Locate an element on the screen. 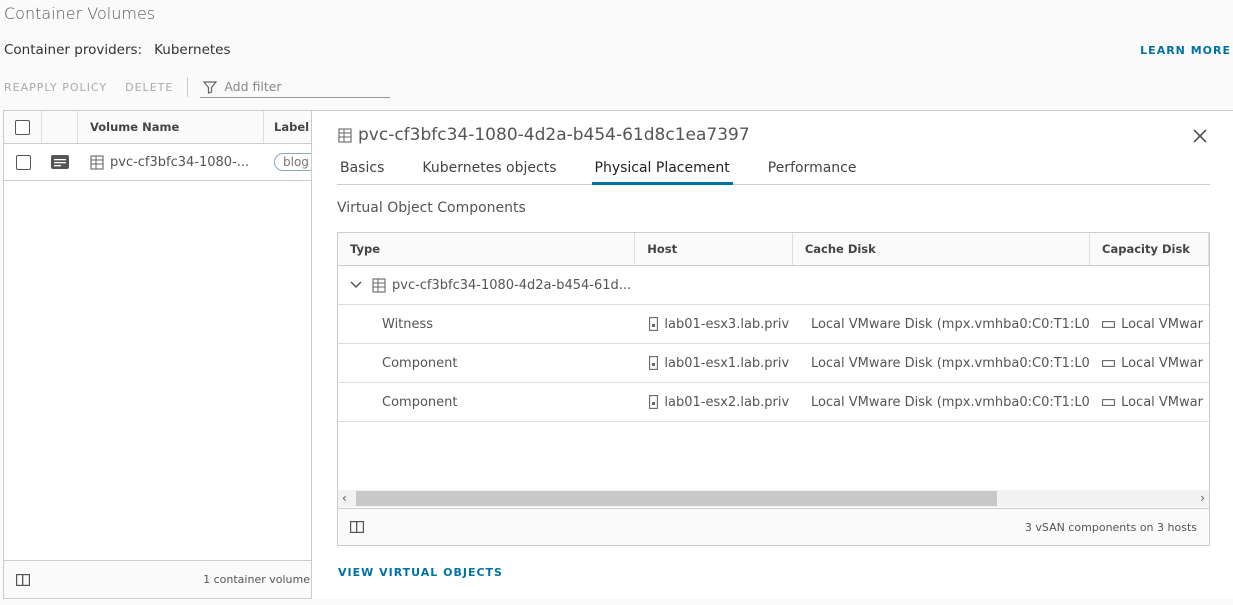 Image resolution: width=1233 pixels, height=605 pixels. container-providers: Container providers: Kubernetes is located at coordinates (117, 50).